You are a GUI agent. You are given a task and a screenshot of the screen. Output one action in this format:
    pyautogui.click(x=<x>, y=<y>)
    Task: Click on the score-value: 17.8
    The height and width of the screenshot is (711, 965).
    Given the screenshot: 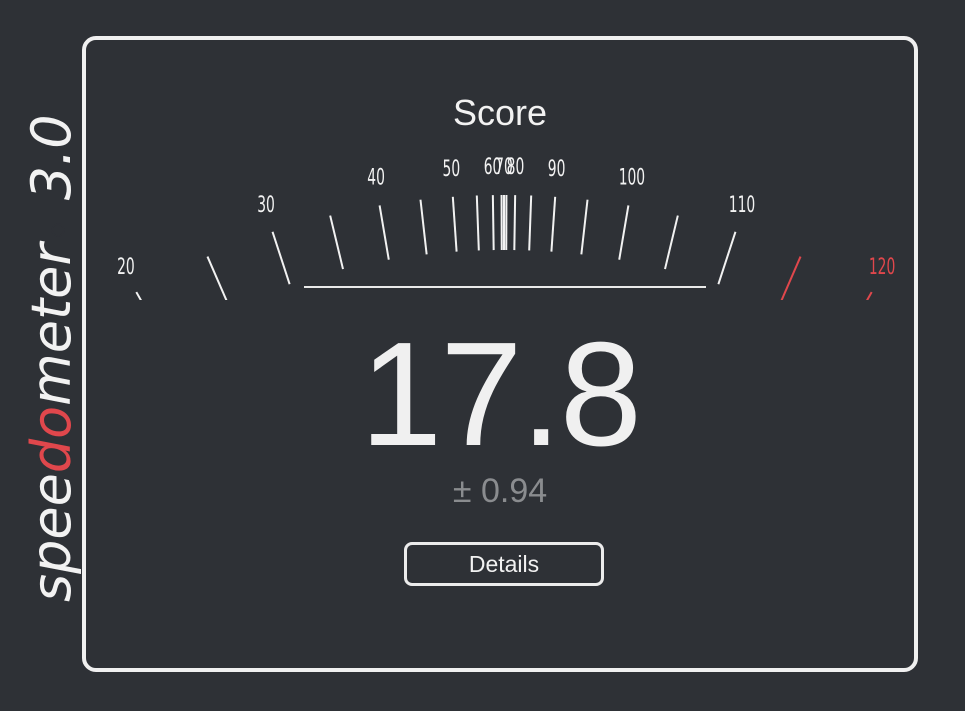 What is the action you would take?
    pyautogui.click(x=500, y=394)
    